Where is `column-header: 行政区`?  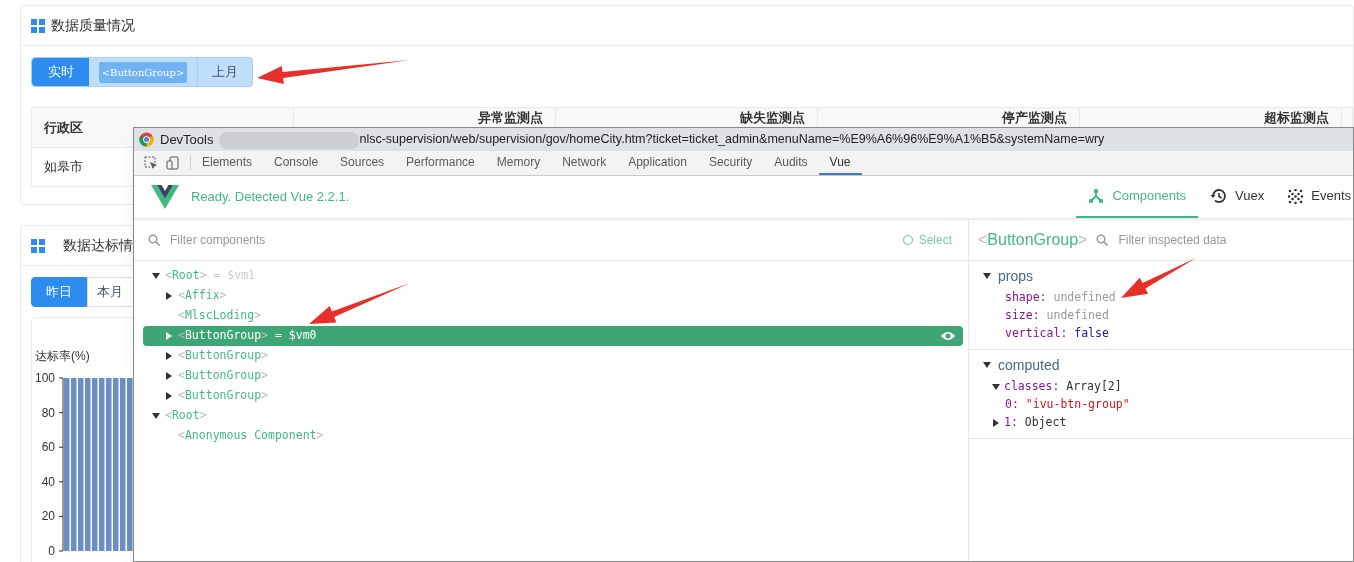
column-header: 行政区 is located at coordinates (63, 127).